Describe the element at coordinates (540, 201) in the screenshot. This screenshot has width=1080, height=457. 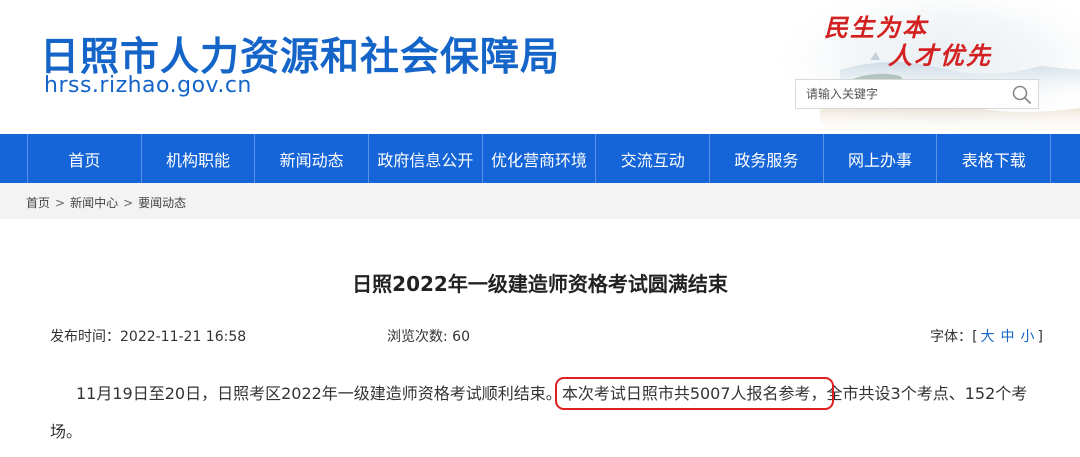
I see `breadcrumb-bar: 首页 > 新闻中心 > 要闻动态` at that location.